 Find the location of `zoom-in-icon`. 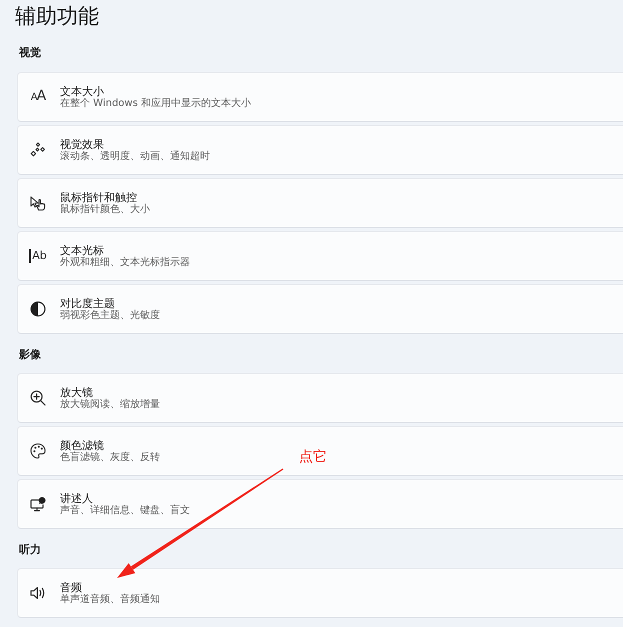

zoom-in-icon is located at coordinates (38, 398).